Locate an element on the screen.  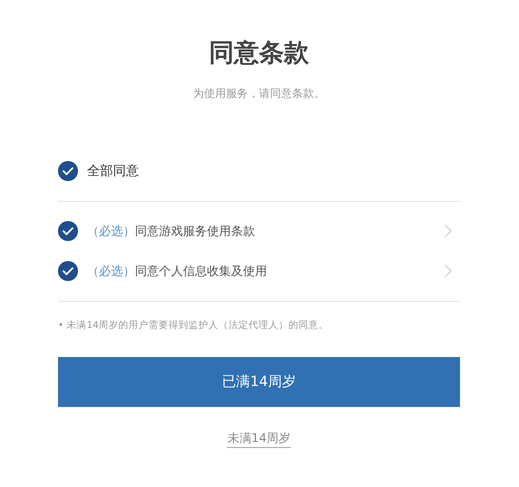
page-title: 同意条款 is located at coordinates (259, 53).